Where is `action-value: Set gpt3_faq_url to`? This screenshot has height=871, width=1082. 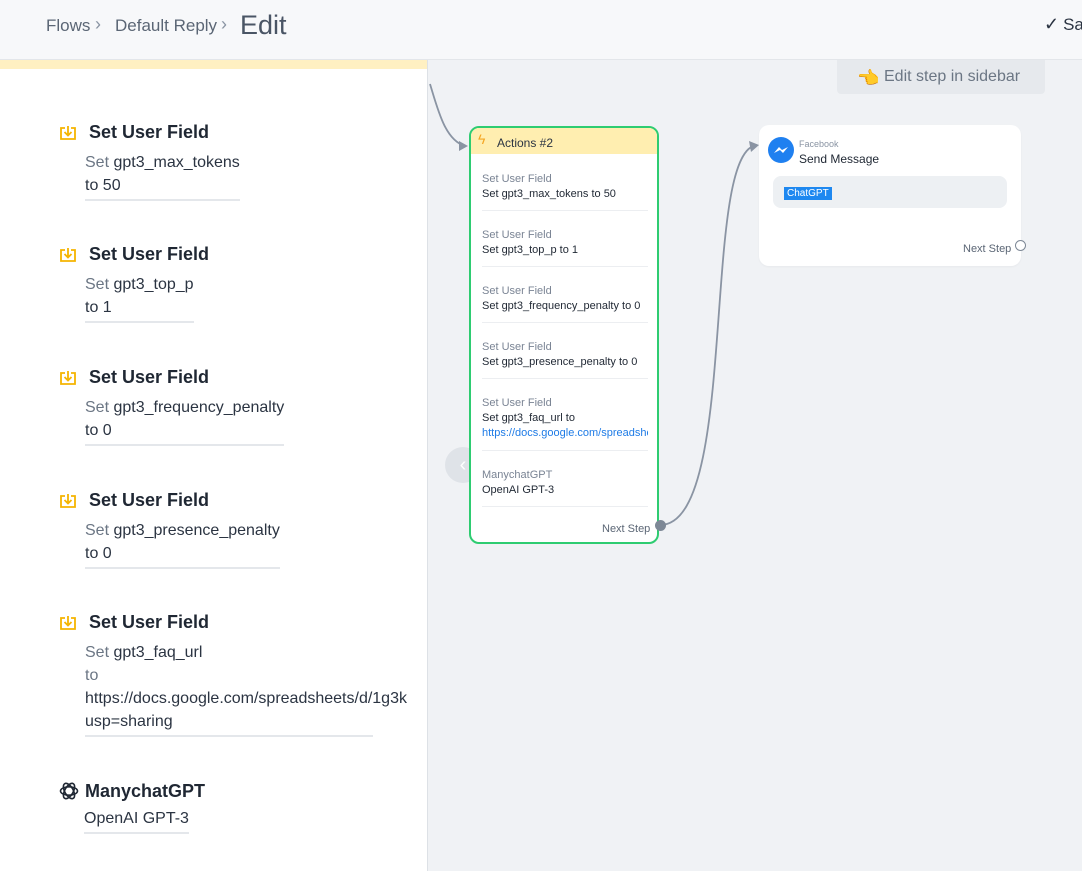
action-value: Set gpt3_faq_url to is located at coordinates (528, 418).